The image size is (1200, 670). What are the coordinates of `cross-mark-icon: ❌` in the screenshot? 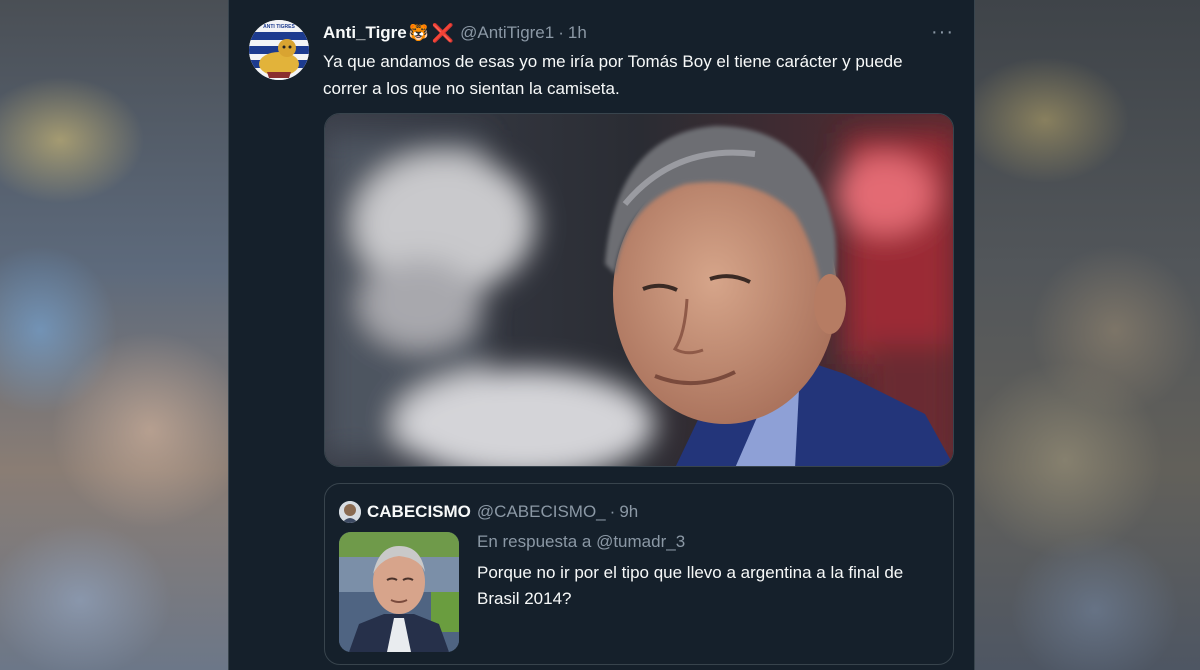 It's located at (443, 32).